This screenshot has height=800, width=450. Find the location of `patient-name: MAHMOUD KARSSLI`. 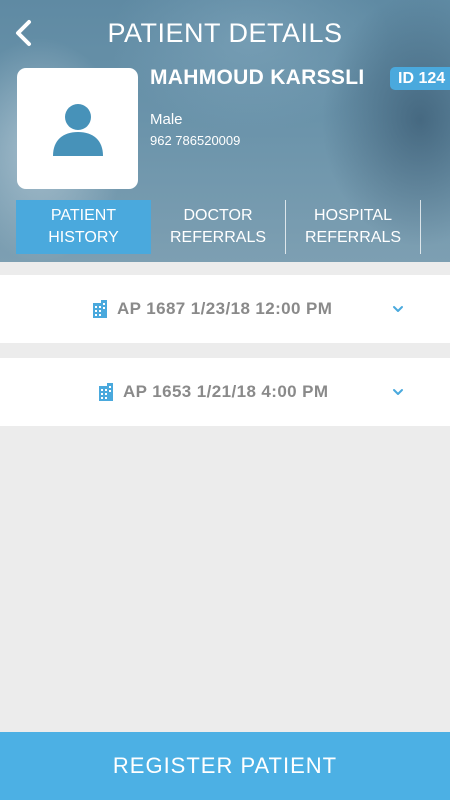

patient-name: MAHMOUD KARSSLI is located at coordinates (257, 77).